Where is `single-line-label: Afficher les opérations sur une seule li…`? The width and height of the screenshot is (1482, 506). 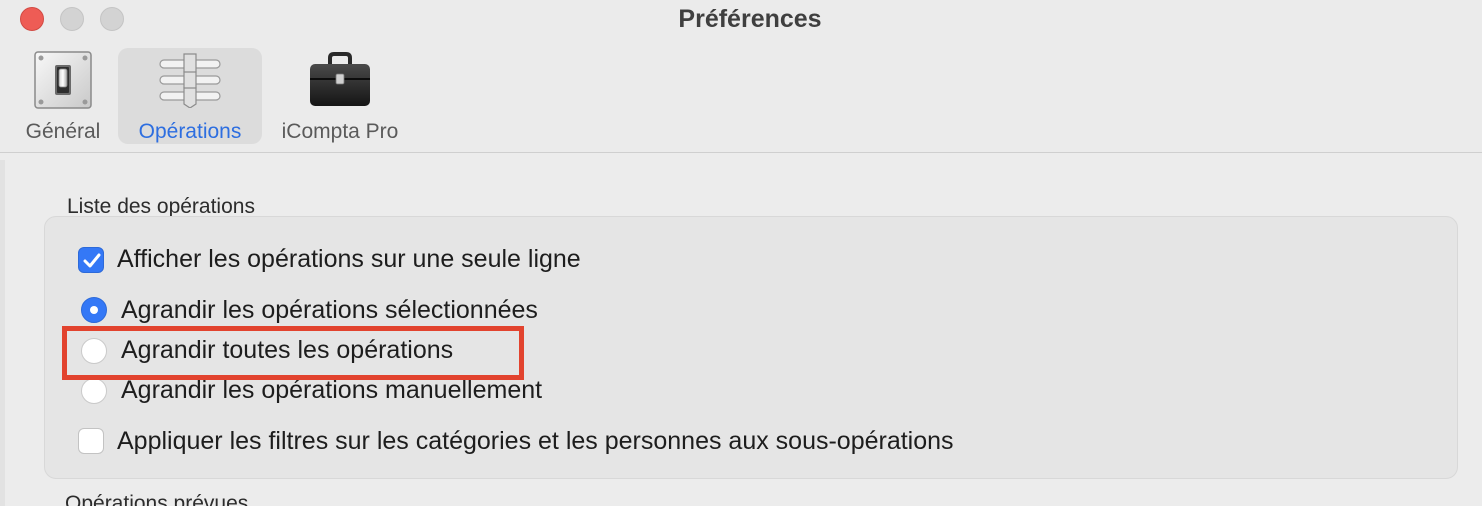
single-line-label: Afficher les opérations sur une seule li… is located at coordinates (349, 259).